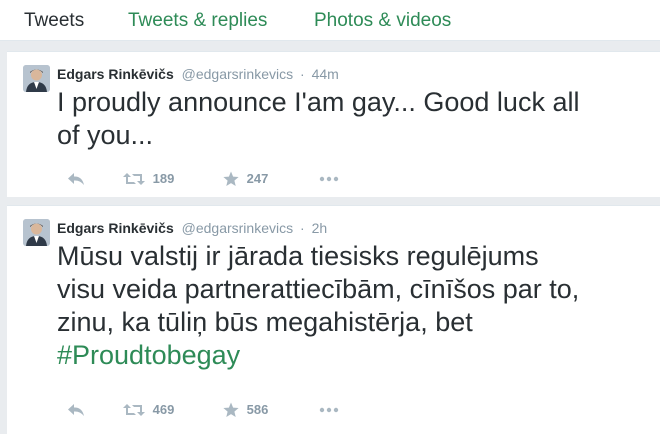 Image resolution: width=660 pixels, height=434 pixels. I want to click on favorite-button: 247, so click(245, 178).